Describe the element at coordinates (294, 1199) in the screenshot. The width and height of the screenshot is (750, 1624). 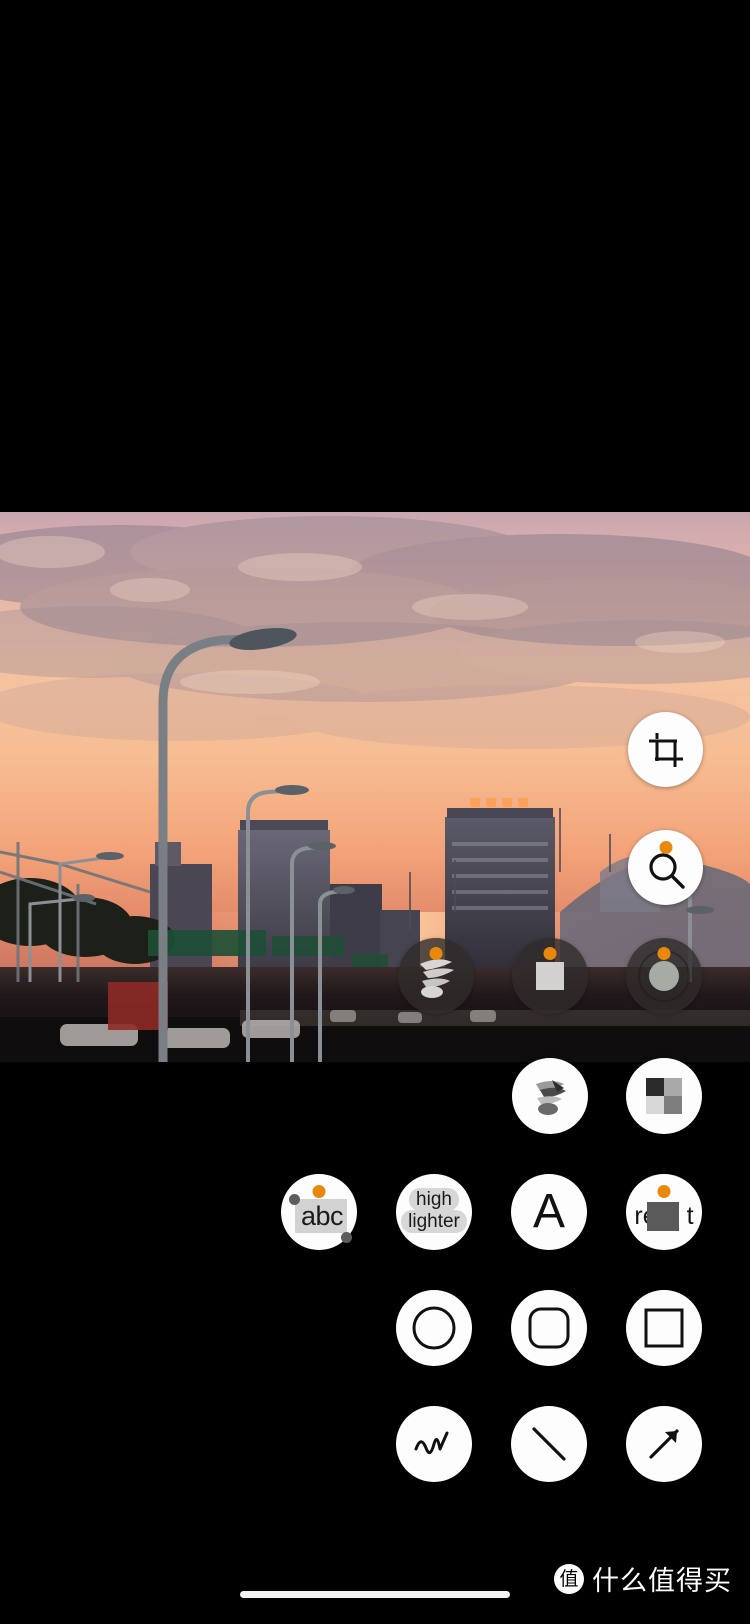
I see `selection-handle-top-left` at that location.